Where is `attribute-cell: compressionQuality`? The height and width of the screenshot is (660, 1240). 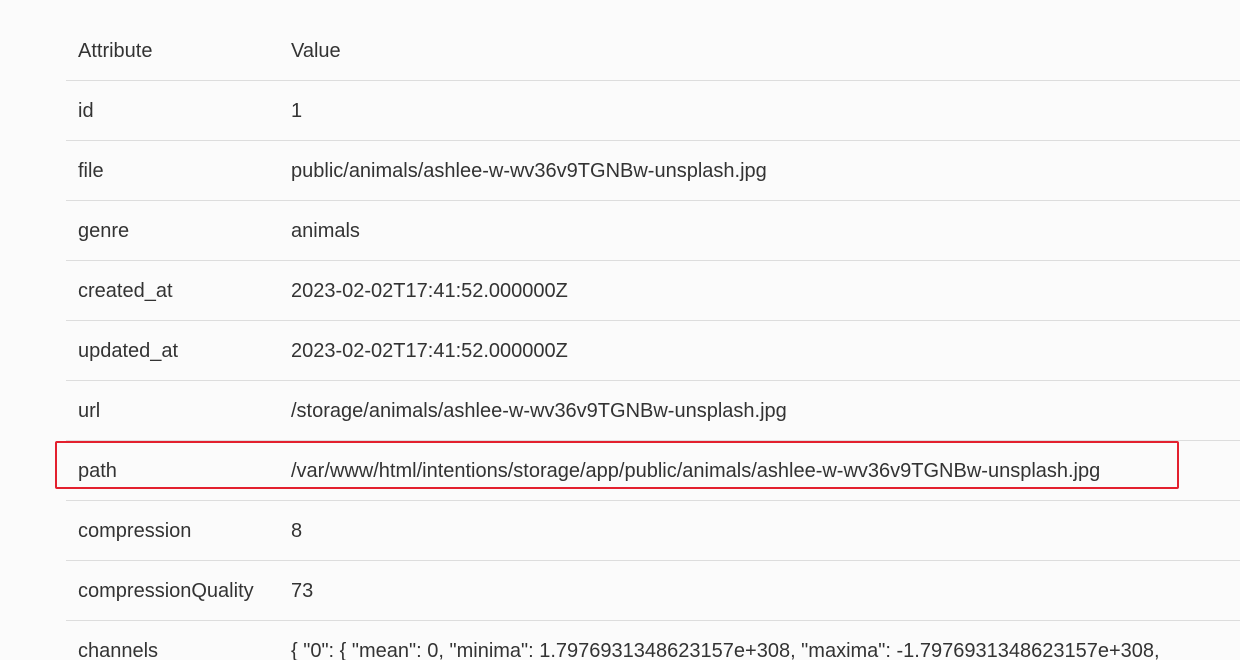 attribute-cell: compressionQuality is located at coordinates (172, 590).